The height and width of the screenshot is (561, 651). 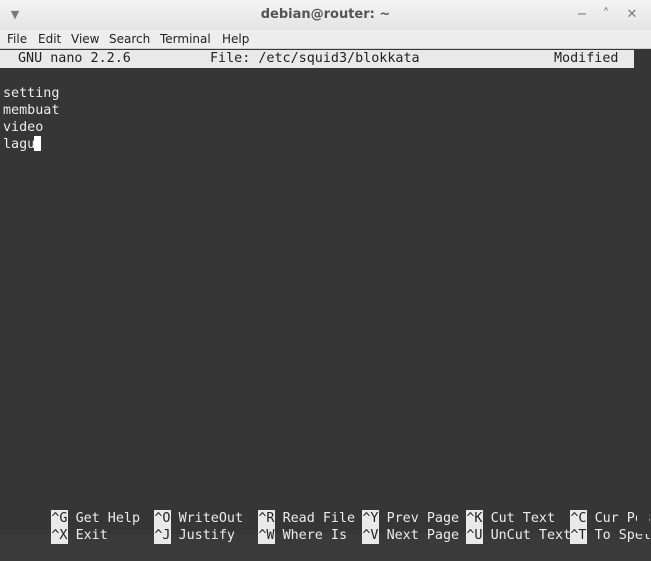 What do you see at coordinates (370, 535) in the screenshot?
I see `shortcut-key: ^V` at bounding box center [370, 535].